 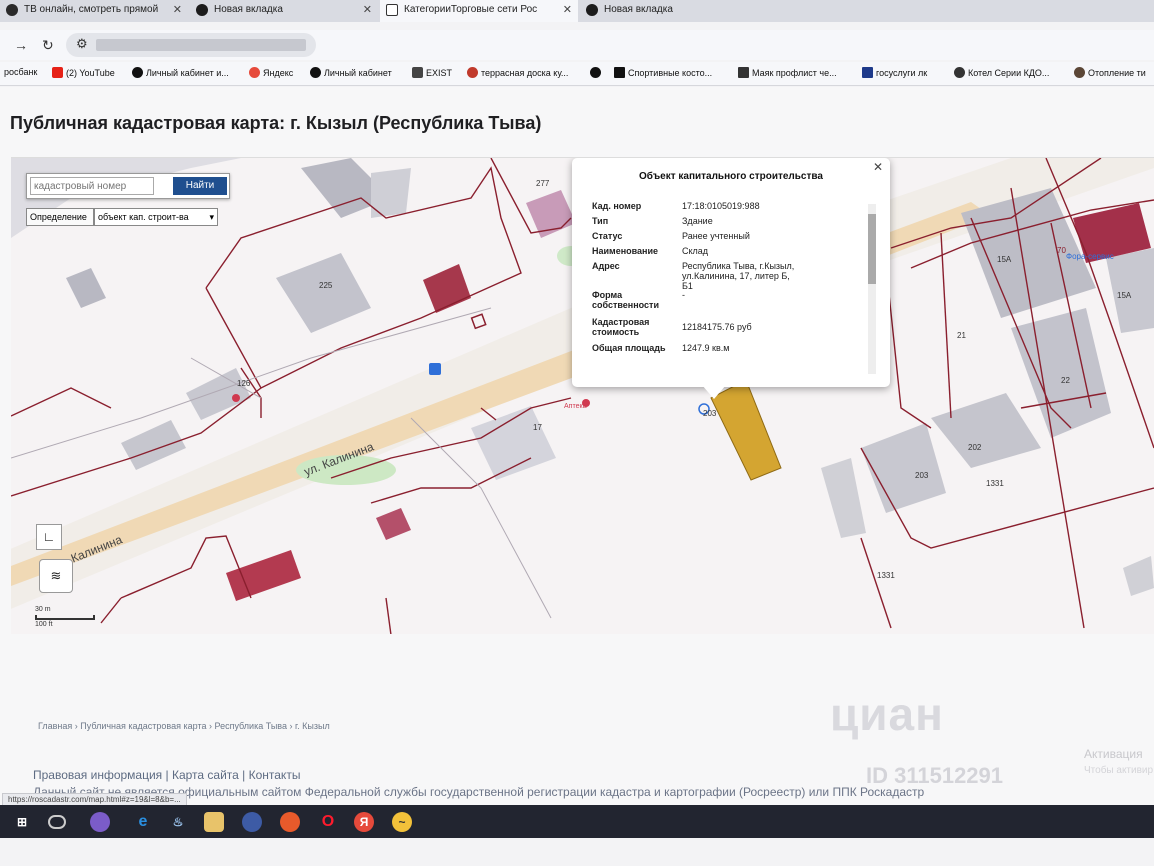 What do you see at coordinates (200, 186) in the screenshot?
I see `find-button: Найти` at bounding box center [200, 186].